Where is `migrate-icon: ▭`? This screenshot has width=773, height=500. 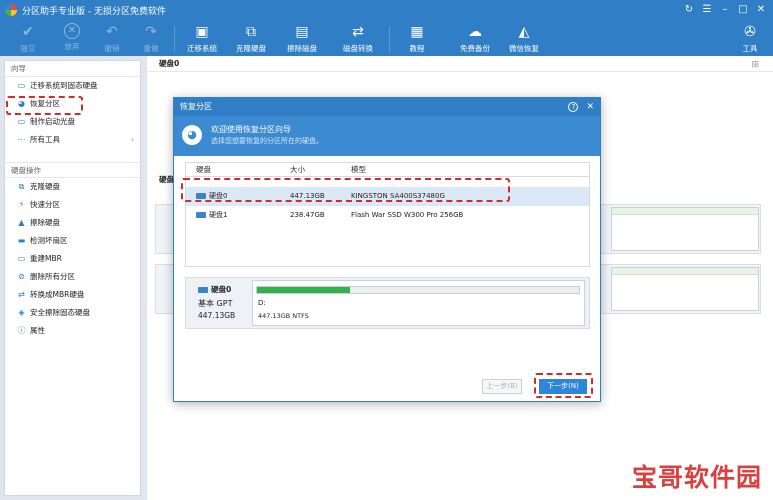 migrate-icon: ▭ is located at coordinates (21, 85).